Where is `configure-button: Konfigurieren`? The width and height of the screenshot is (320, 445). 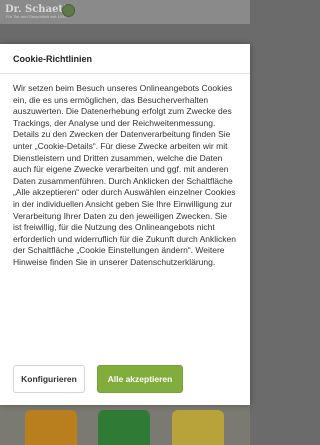 configure-button: Konfigurieren is located at coordinates (49, 379).